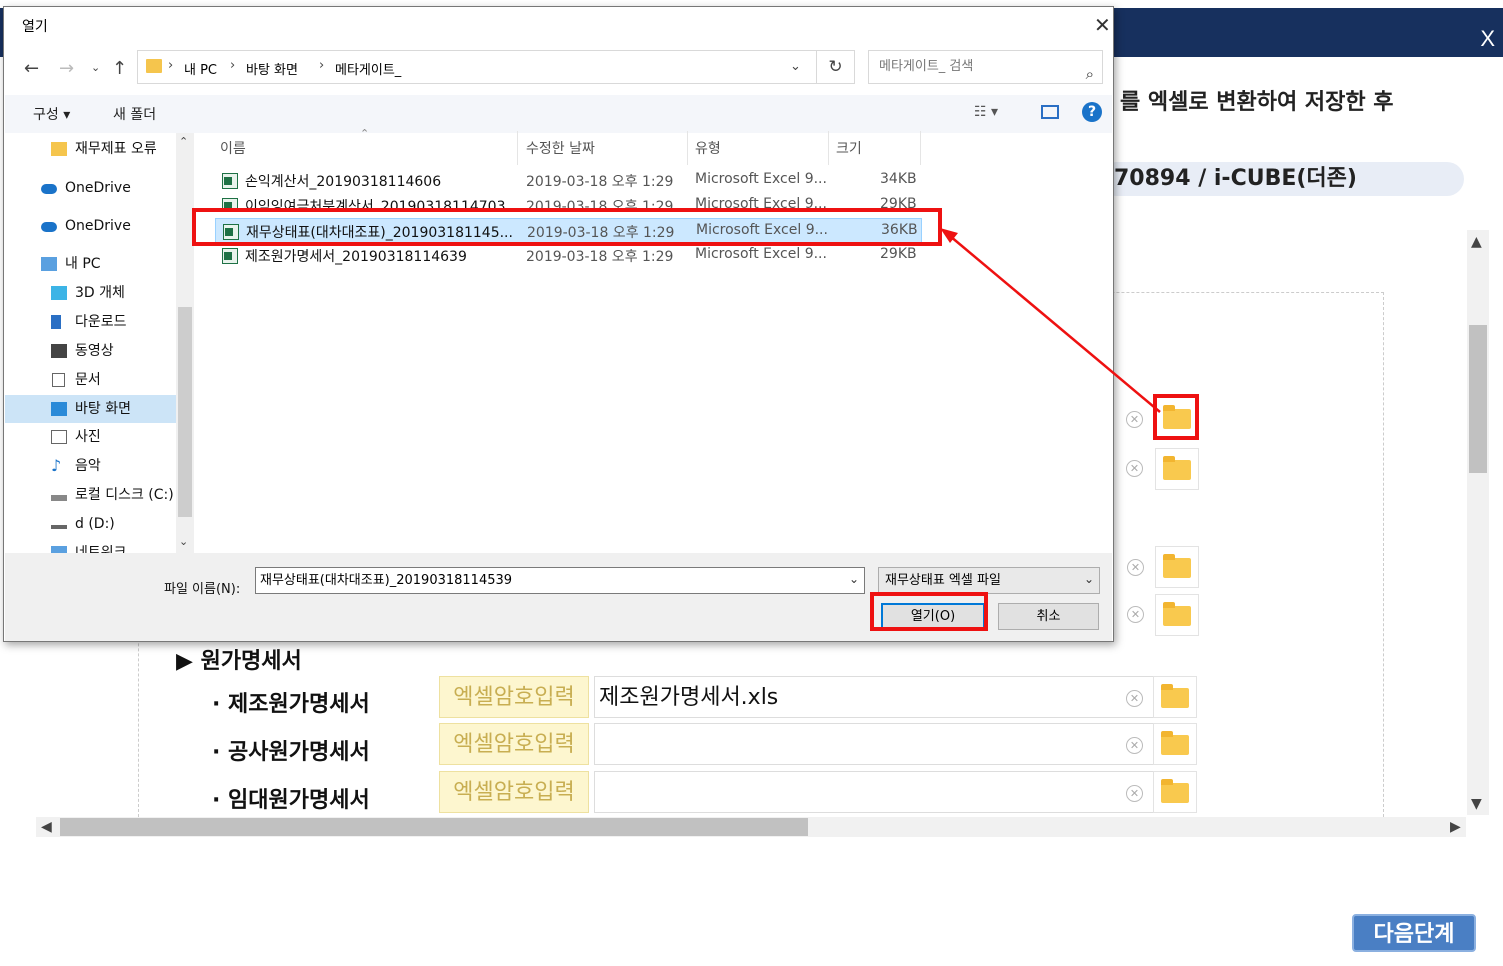 This screenshot has height=966, width=1503. Describe the element at coordinates (560, 580) in the screenshot. I see `filename-input: 재무상태표(대차대조표)_20190318114539` at that location.